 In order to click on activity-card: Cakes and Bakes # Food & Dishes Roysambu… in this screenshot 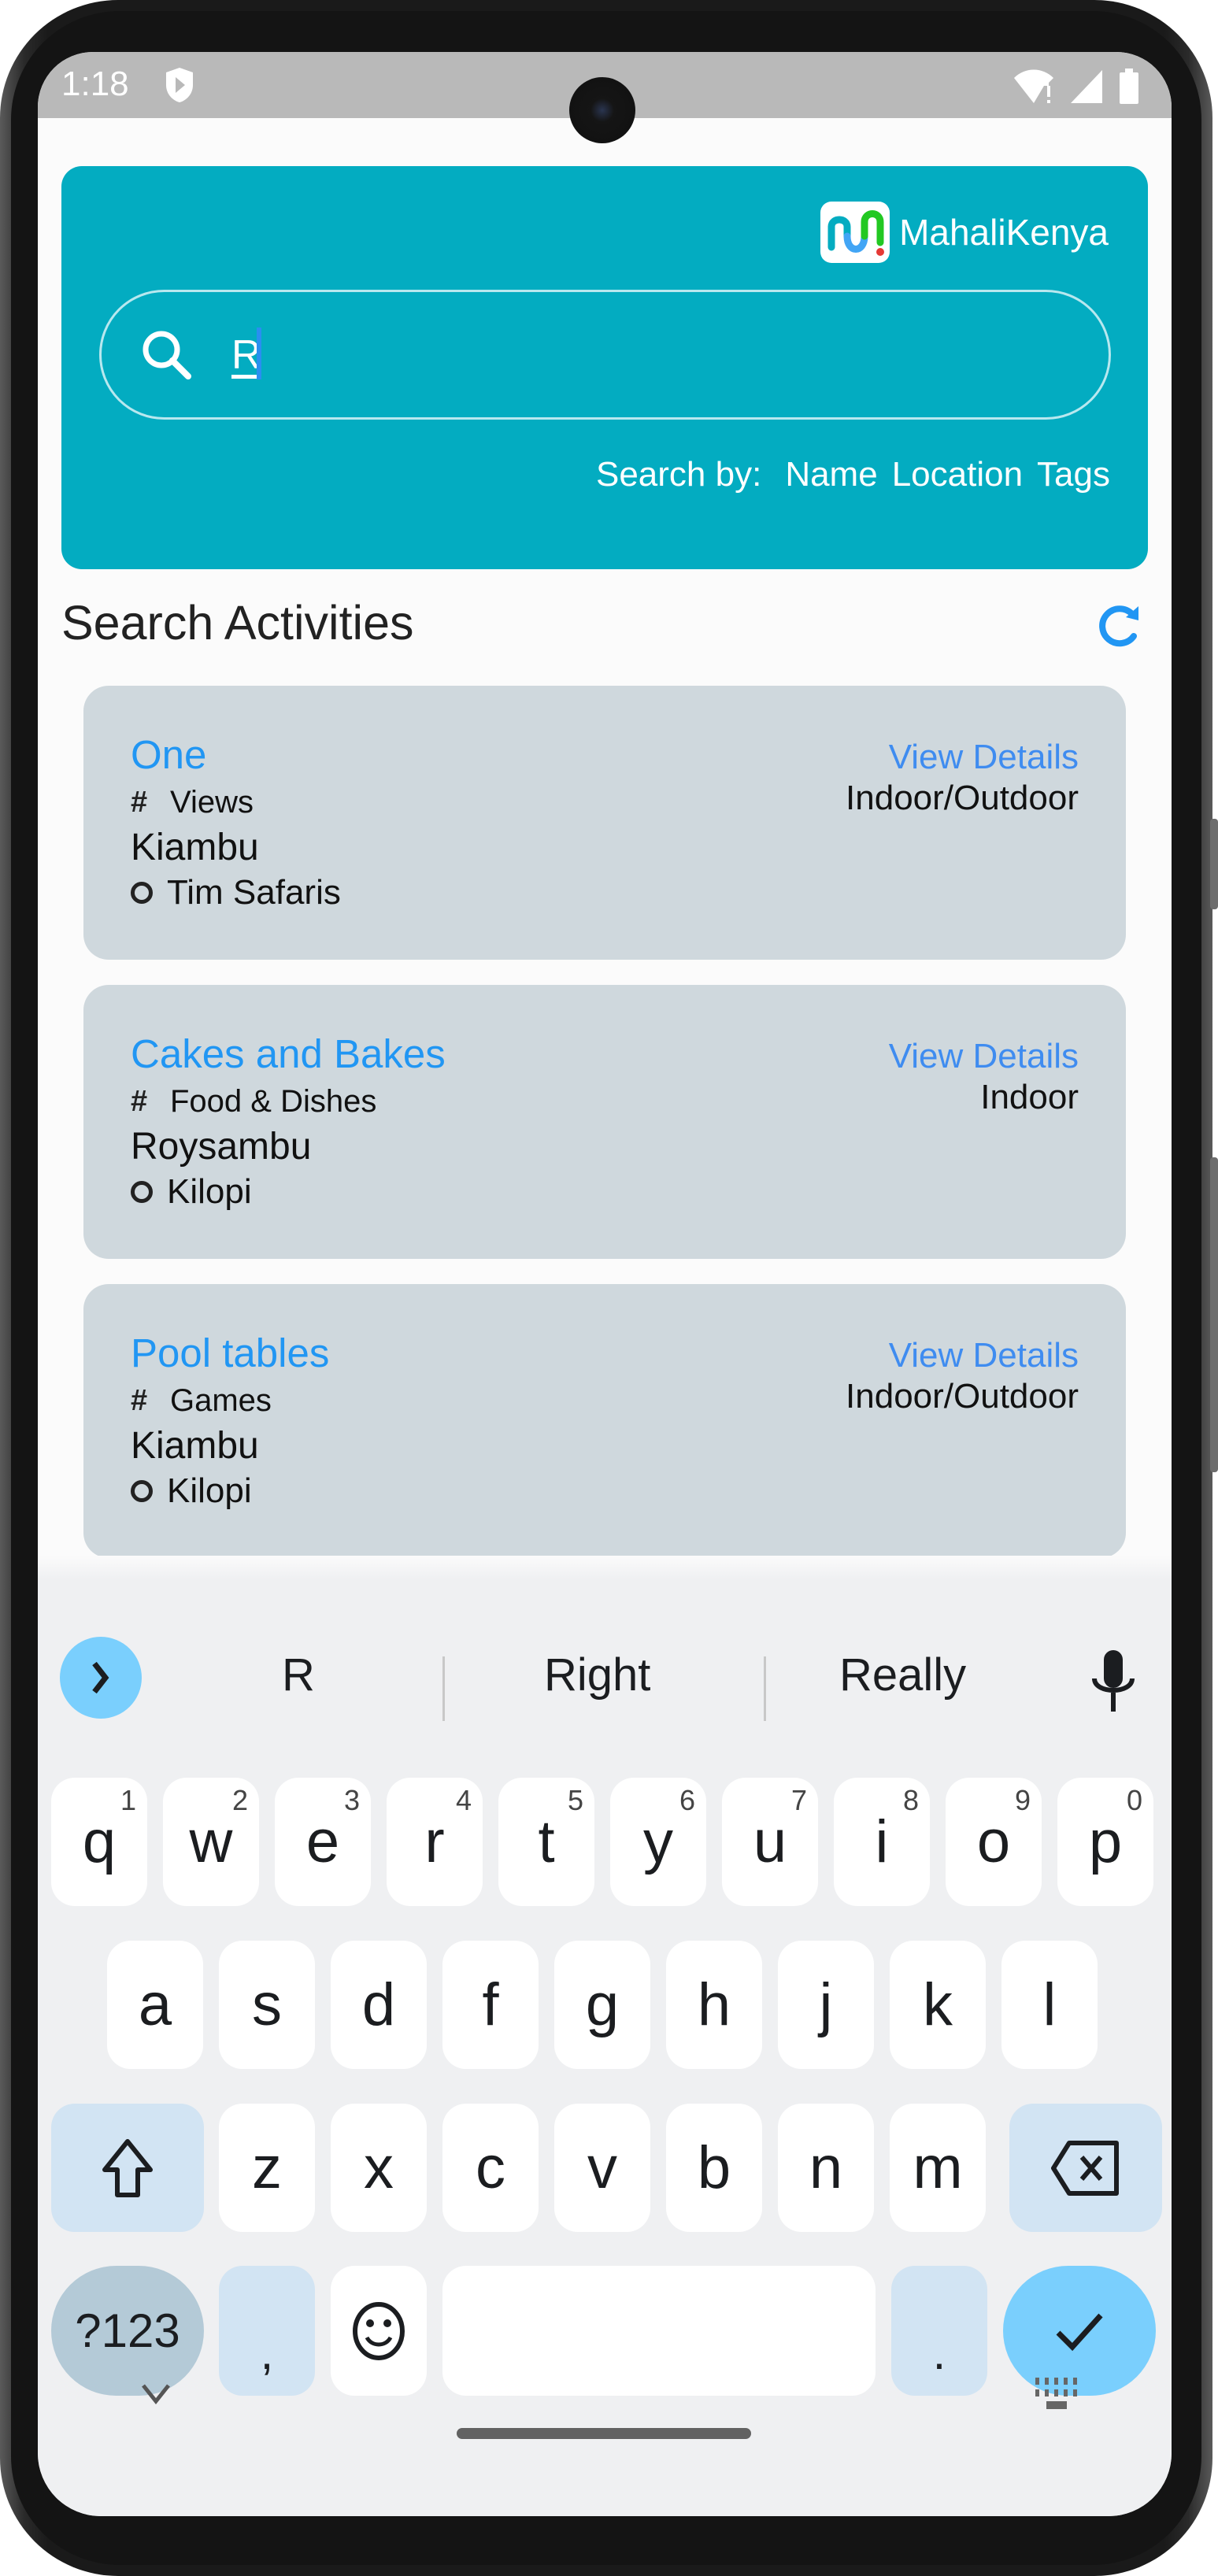, I will do `click(604, 1122)`.